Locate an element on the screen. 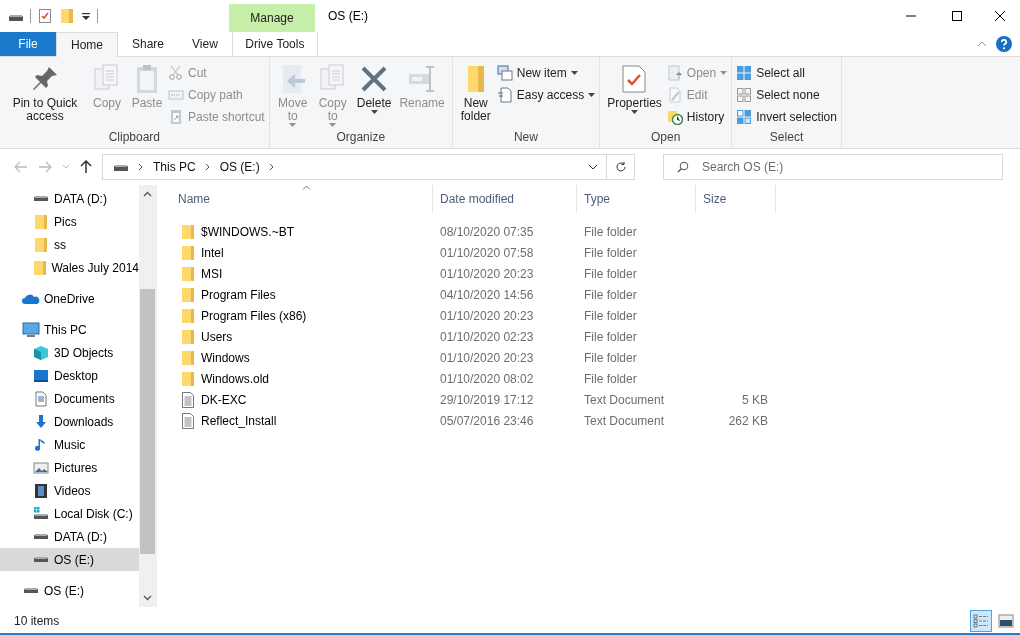 The height and width of the screenshot is (635, 1020). file-name-cell: $WINDOWS.~BT is located at coordinates (302, 231).